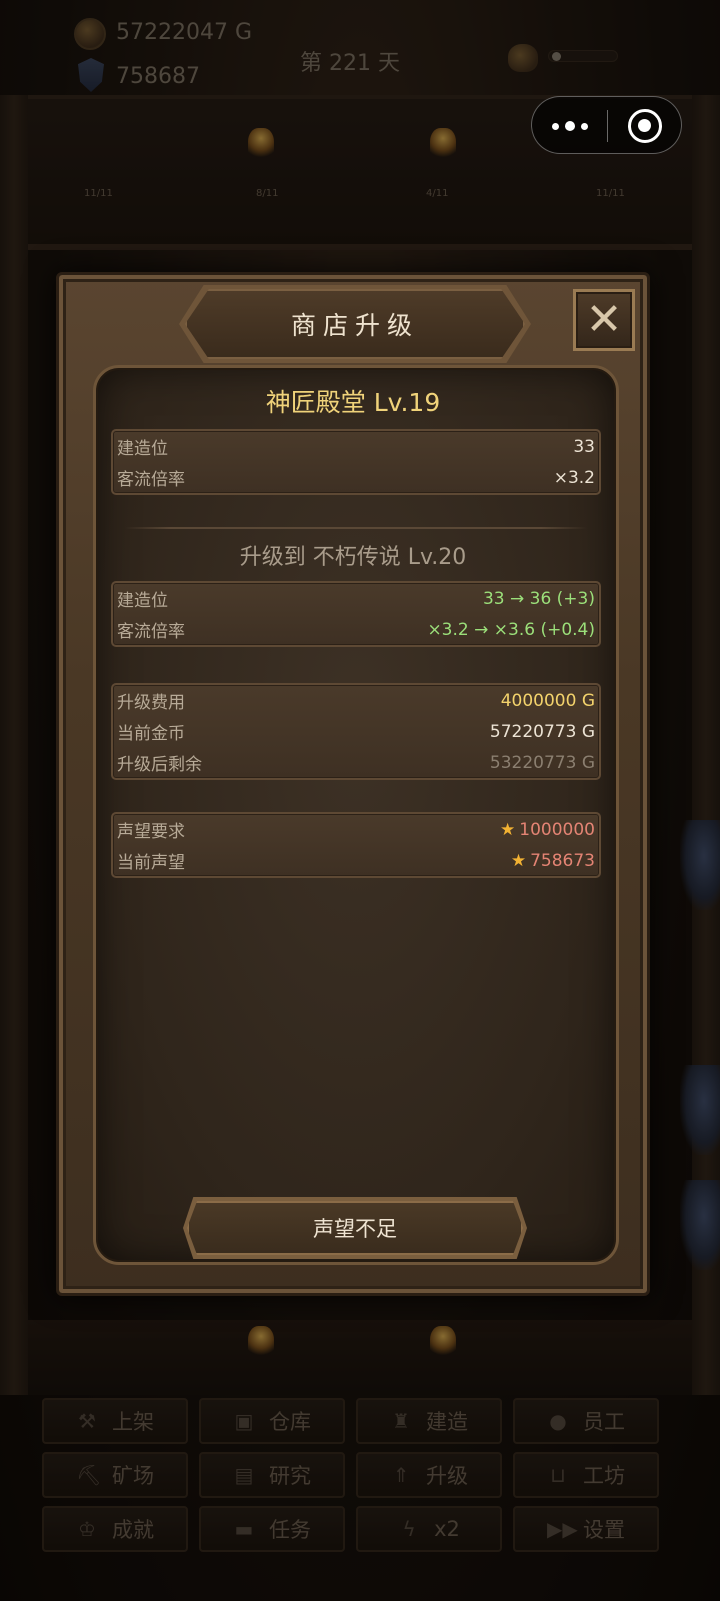 The image size is (720, 1601). I want to click on reputation-row: 当前声望 ★ 758673, so click(356, 860).